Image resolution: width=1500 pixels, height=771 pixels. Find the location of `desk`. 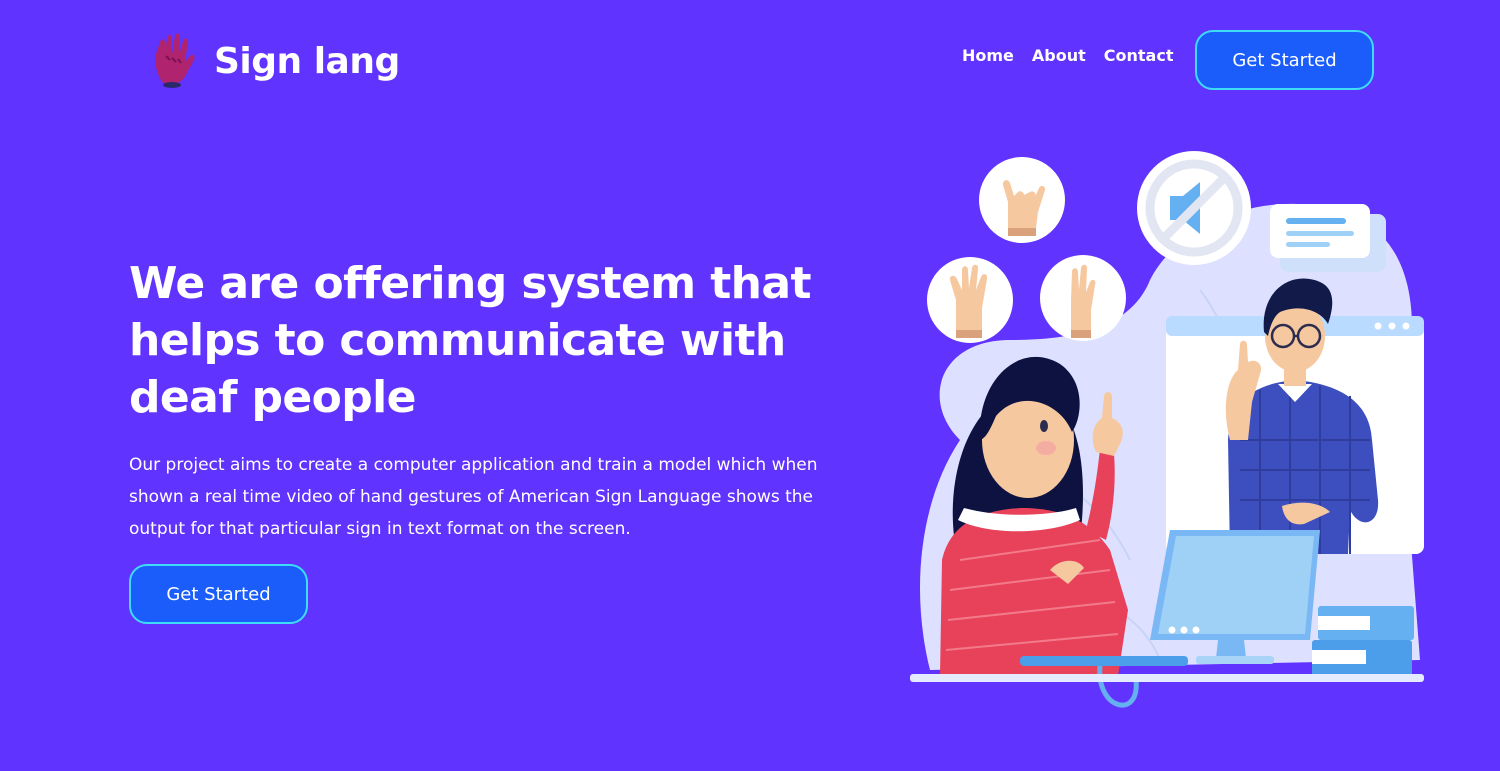

desk is located at coordinates (1167, 678).